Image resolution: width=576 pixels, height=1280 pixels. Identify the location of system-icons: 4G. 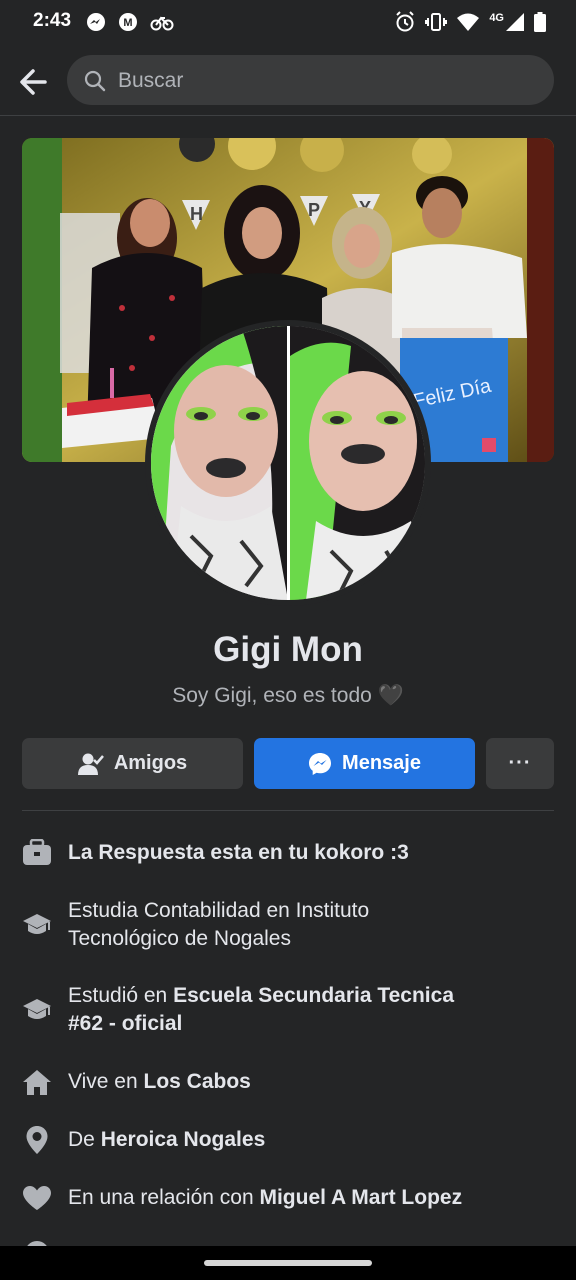
(470, 22).